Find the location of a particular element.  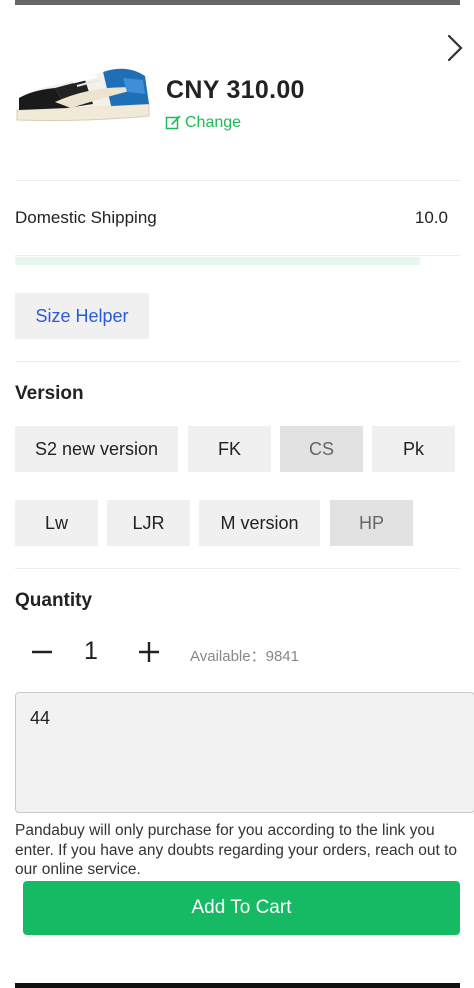

version-option: S2 new version is located at coordinates (96, 449).